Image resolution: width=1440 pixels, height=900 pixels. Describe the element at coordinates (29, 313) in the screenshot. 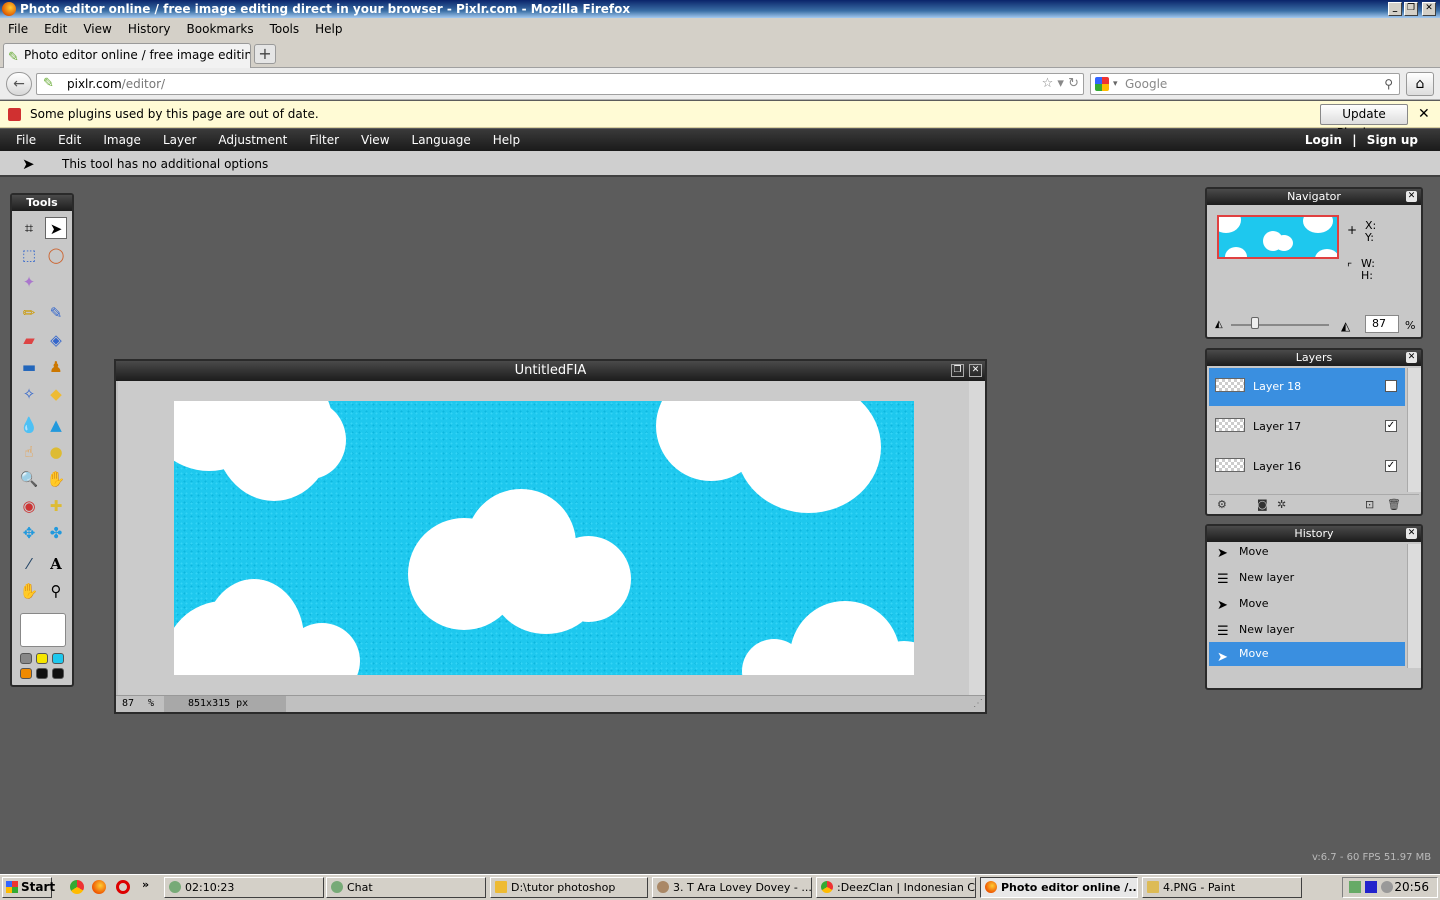

I see `pencil-tool-icon: ✏` at that location.